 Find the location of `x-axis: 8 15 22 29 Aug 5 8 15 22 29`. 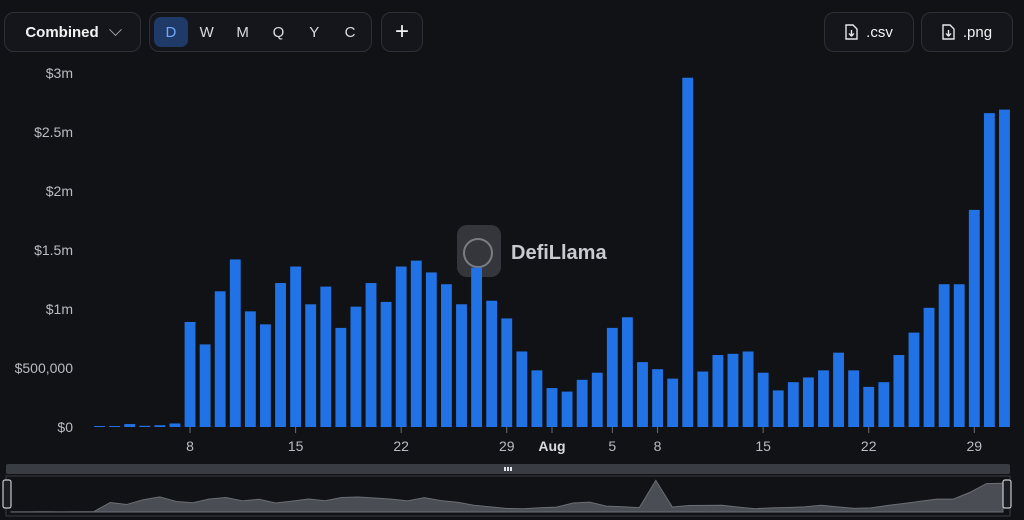

x-axis: 8 15 22 29 Aug 5 8 15 22 29 is located at coordinates (584, 440).